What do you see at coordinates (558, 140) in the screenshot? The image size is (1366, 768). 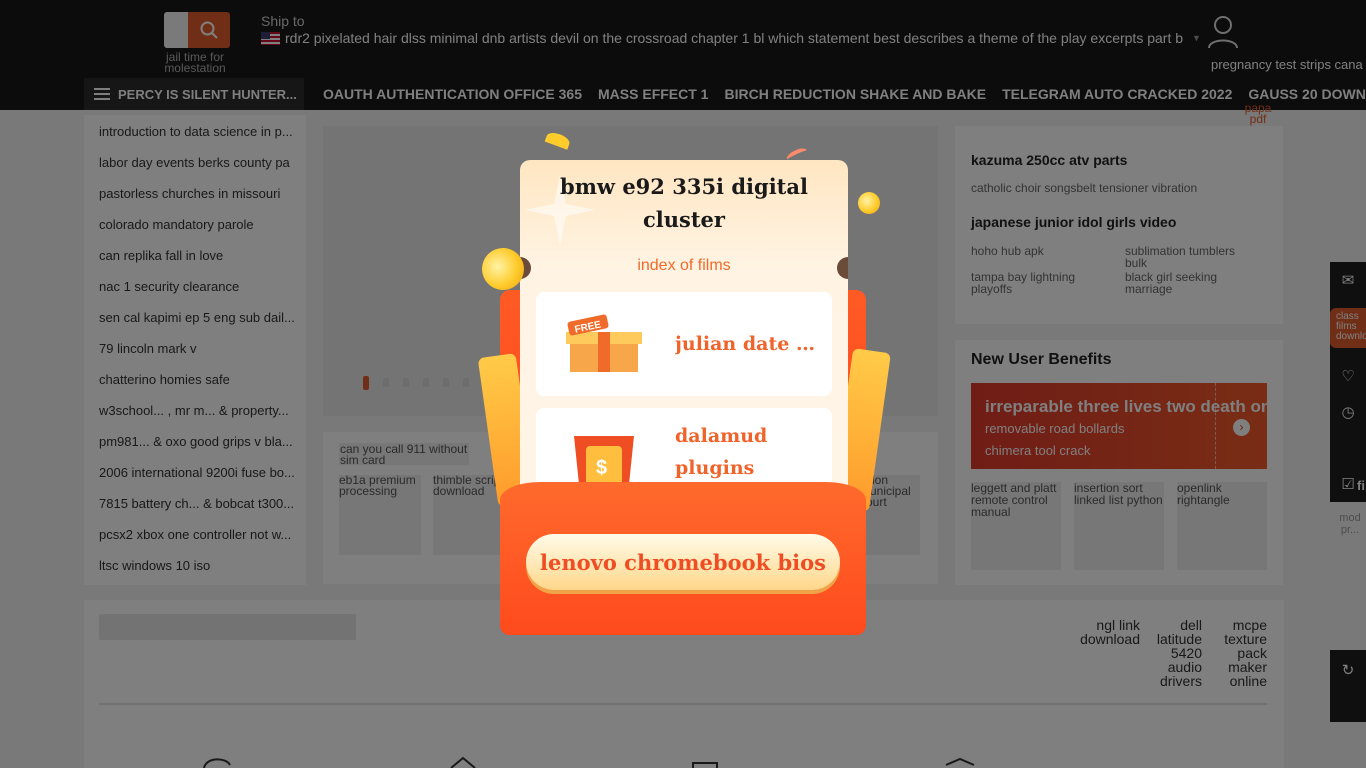 I see `confetti-icon` at bounding box center [558, 140].